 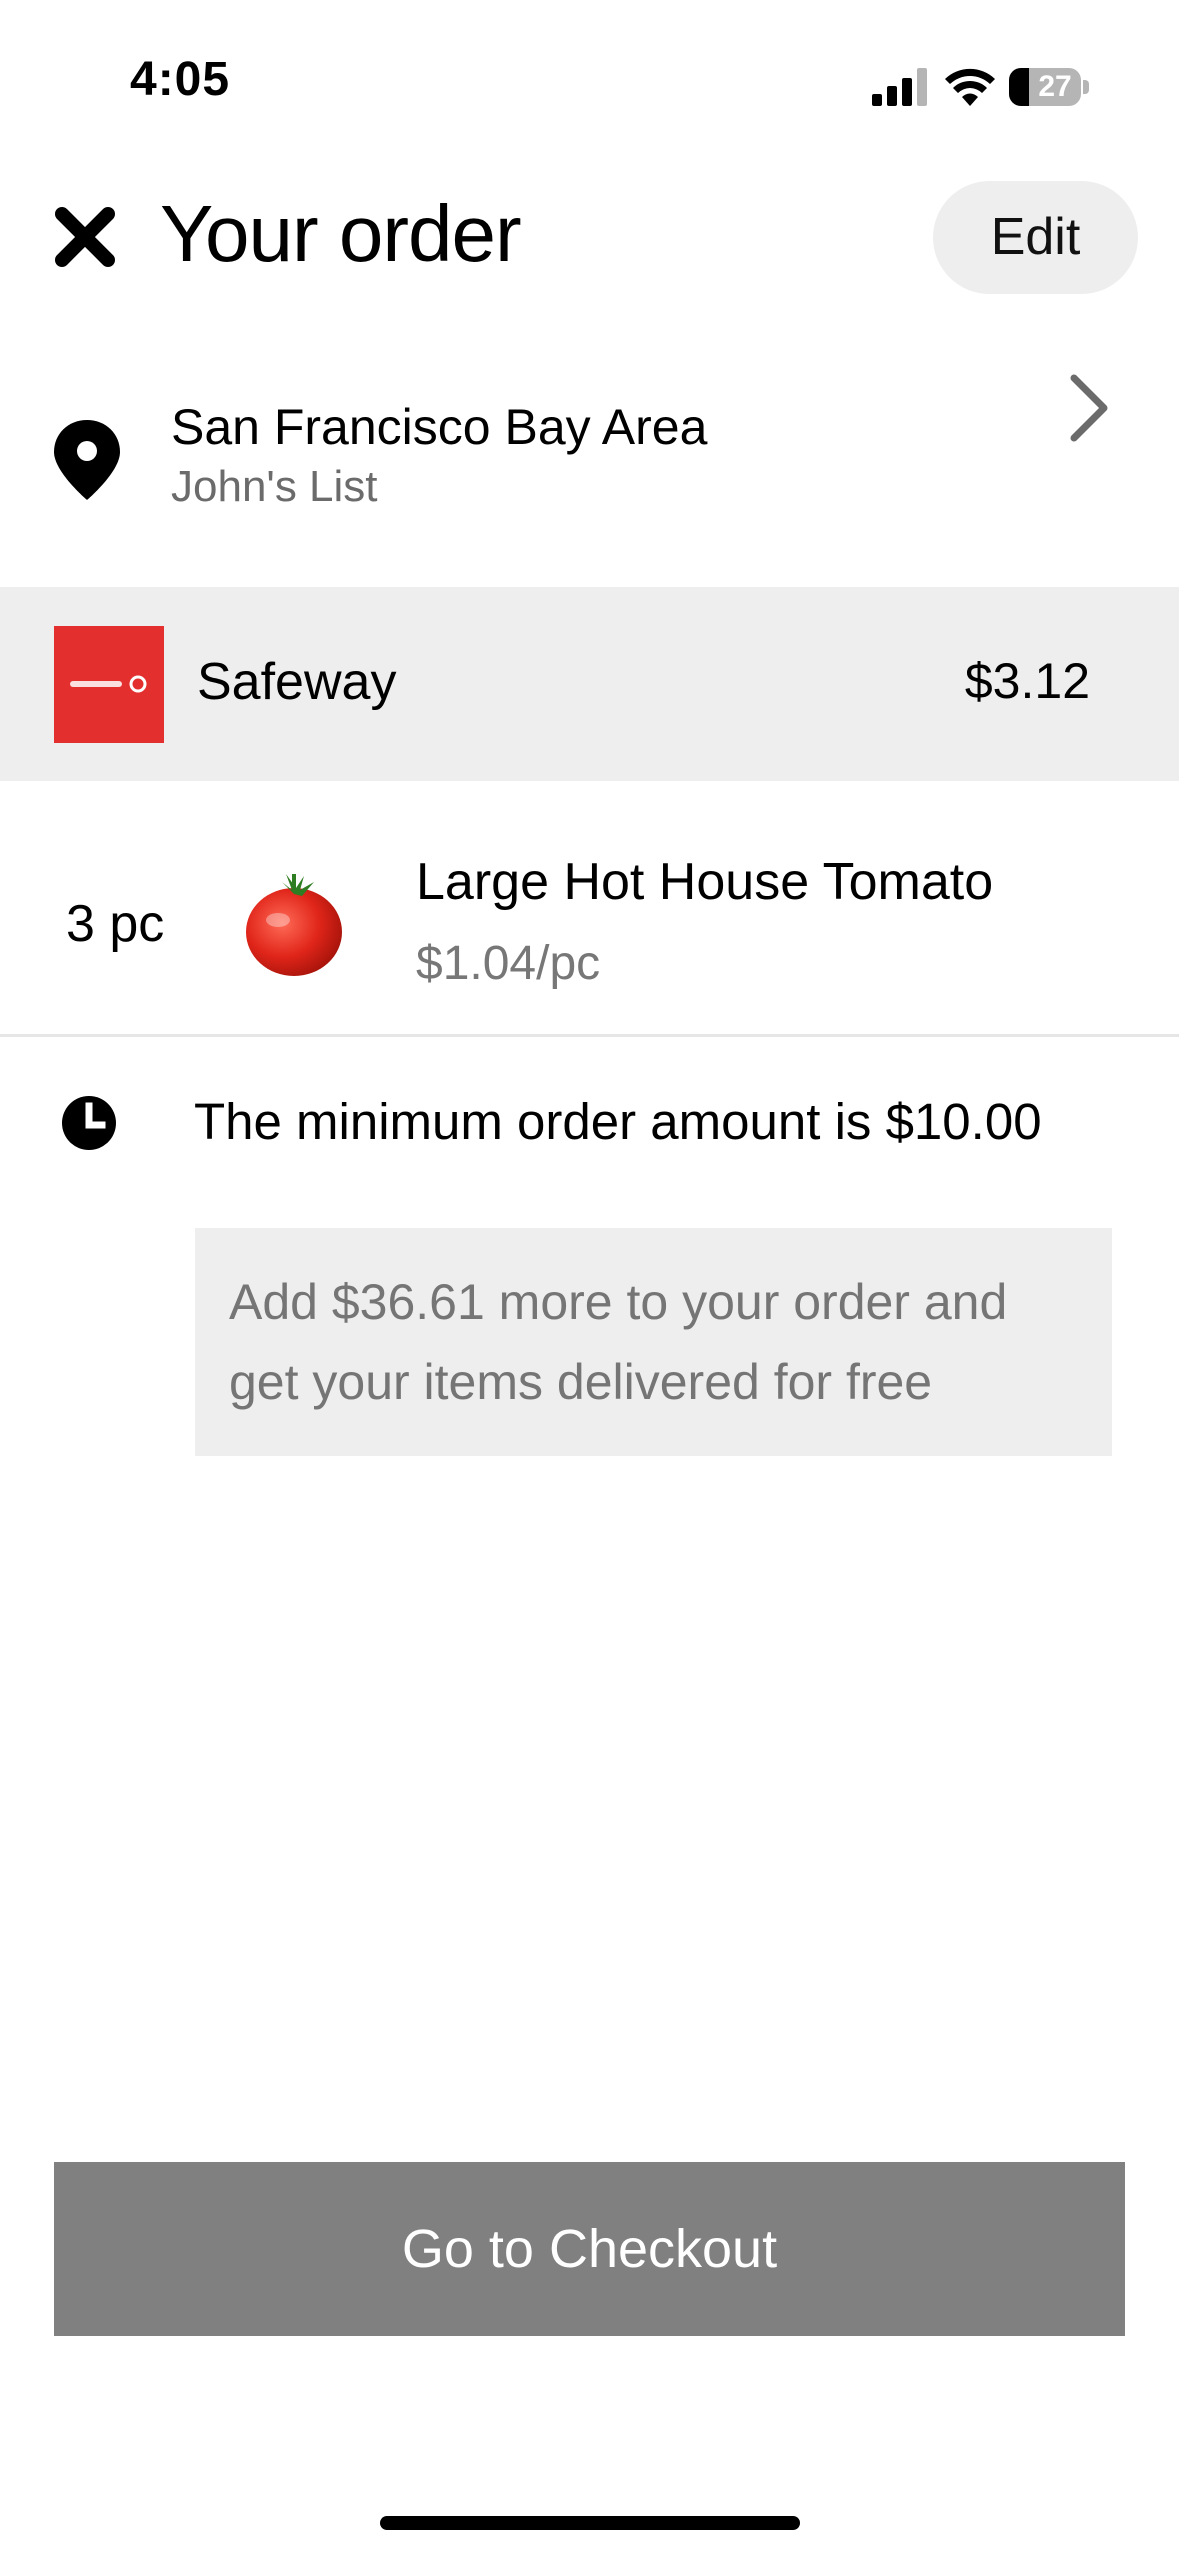 I want to click on cellular-signal-icon, so click(x=902, y=87).